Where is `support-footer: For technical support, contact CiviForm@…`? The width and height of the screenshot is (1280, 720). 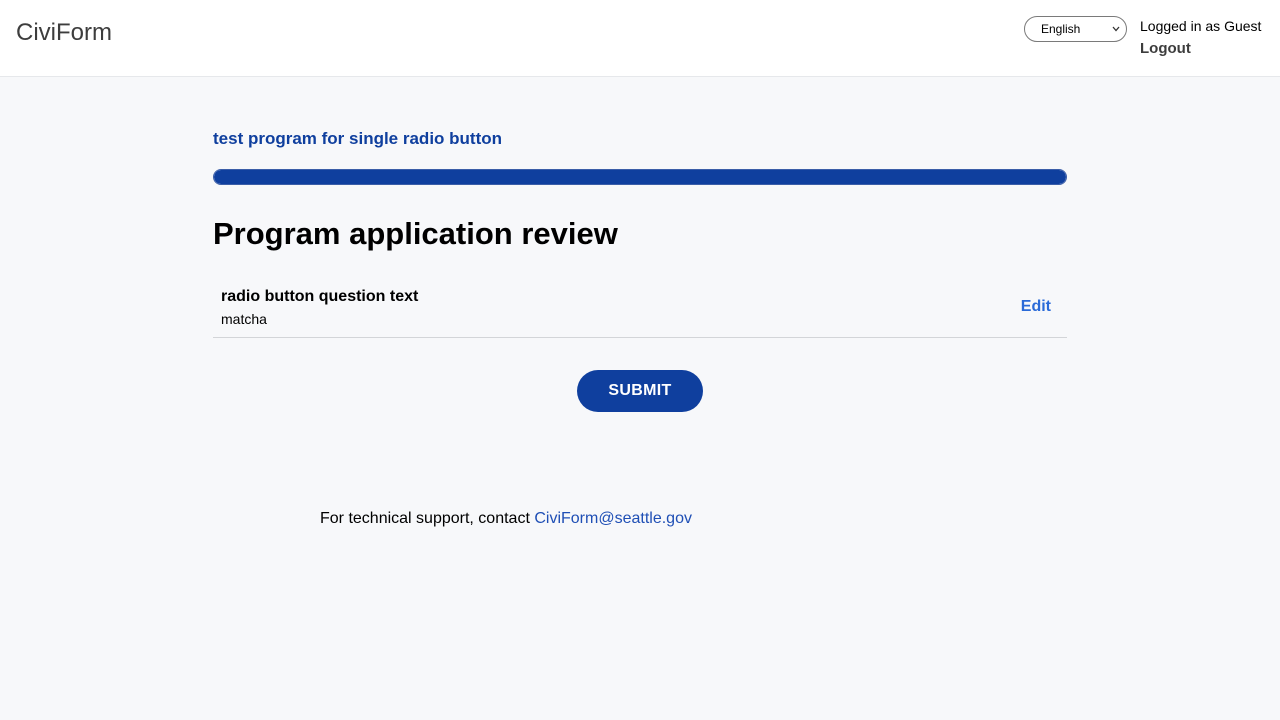 support-footer: For technical support, contact CiviForm@… is located at coordinates (506, 519).